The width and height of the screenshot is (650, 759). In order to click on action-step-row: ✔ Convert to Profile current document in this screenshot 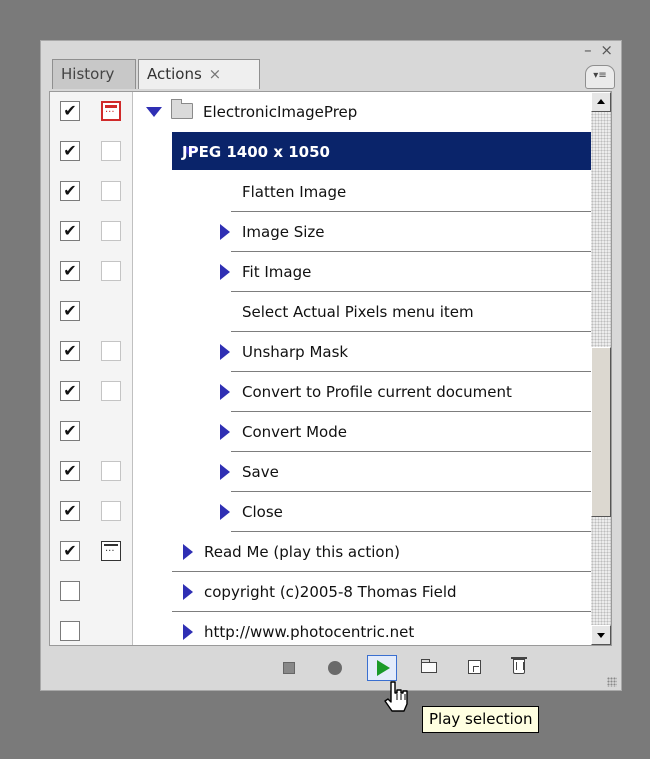, I will do `click(321, 392)`.